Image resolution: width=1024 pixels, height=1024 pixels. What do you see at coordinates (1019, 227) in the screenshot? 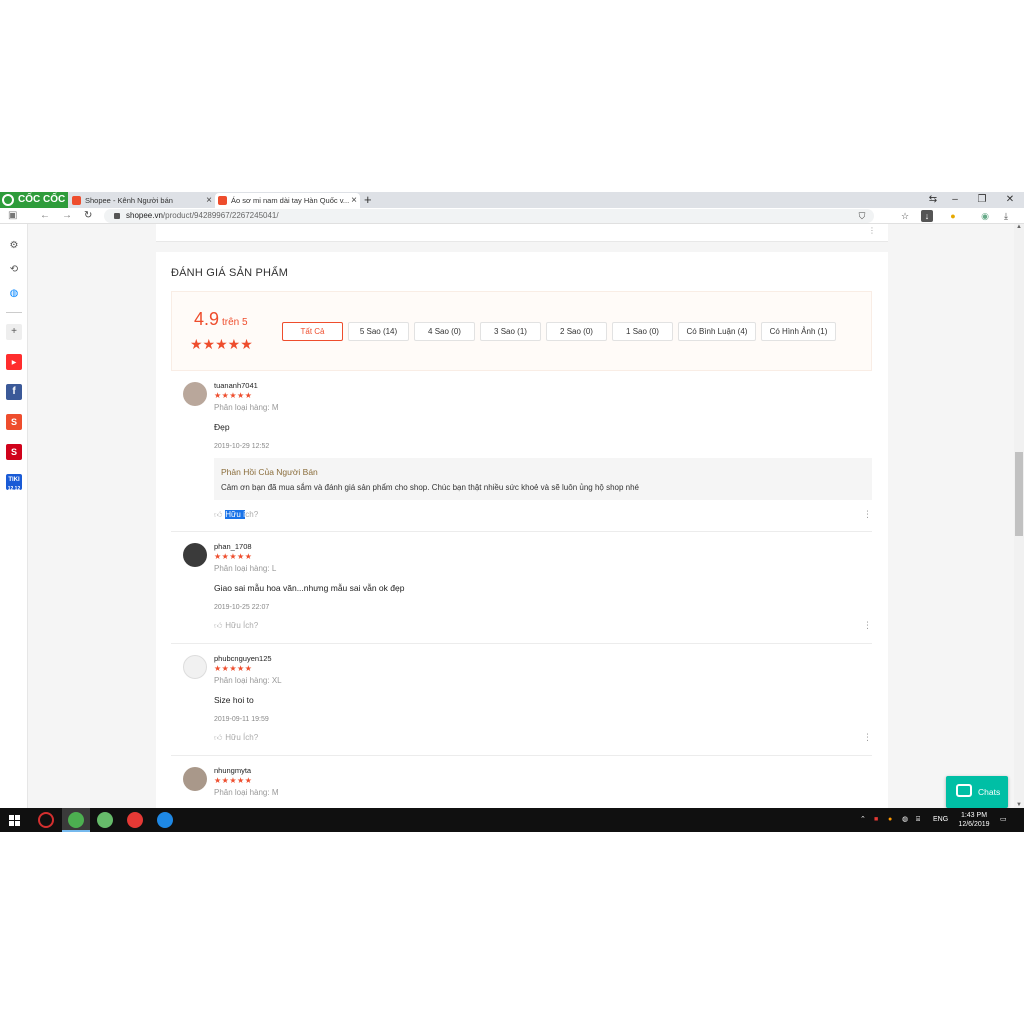
I see `scroll-up-icon: ▲` at bounding box center [1019, 227].